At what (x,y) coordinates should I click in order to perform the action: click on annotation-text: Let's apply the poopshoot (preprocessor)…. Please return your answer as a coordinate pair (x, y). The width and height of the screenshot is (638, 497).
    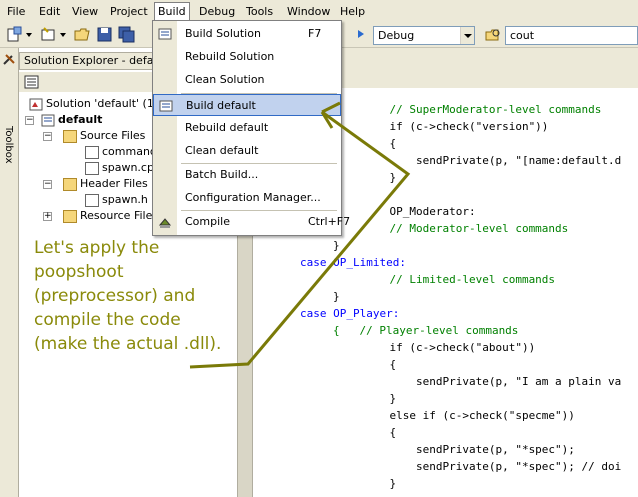
    Looking at the image, I should click on (128, 296).